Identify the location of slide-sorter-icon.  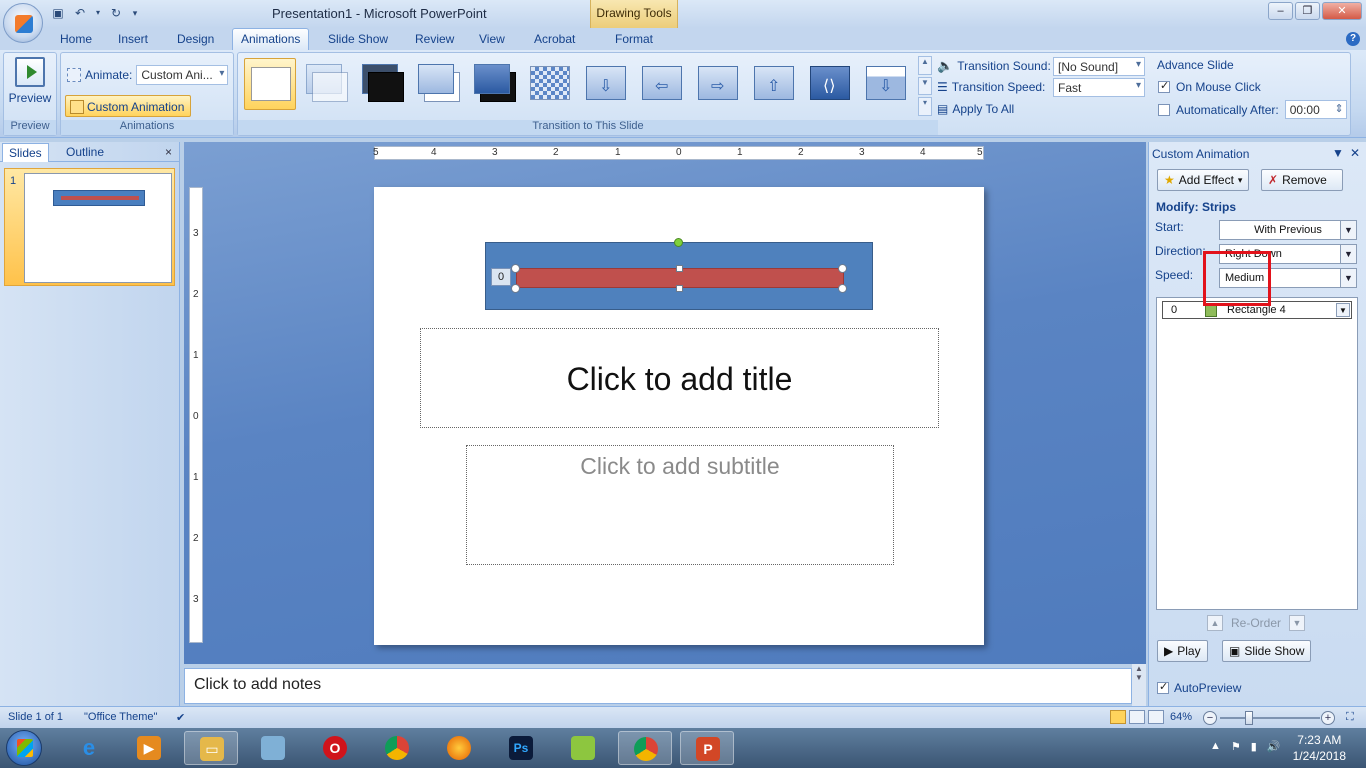
(1137, 717).